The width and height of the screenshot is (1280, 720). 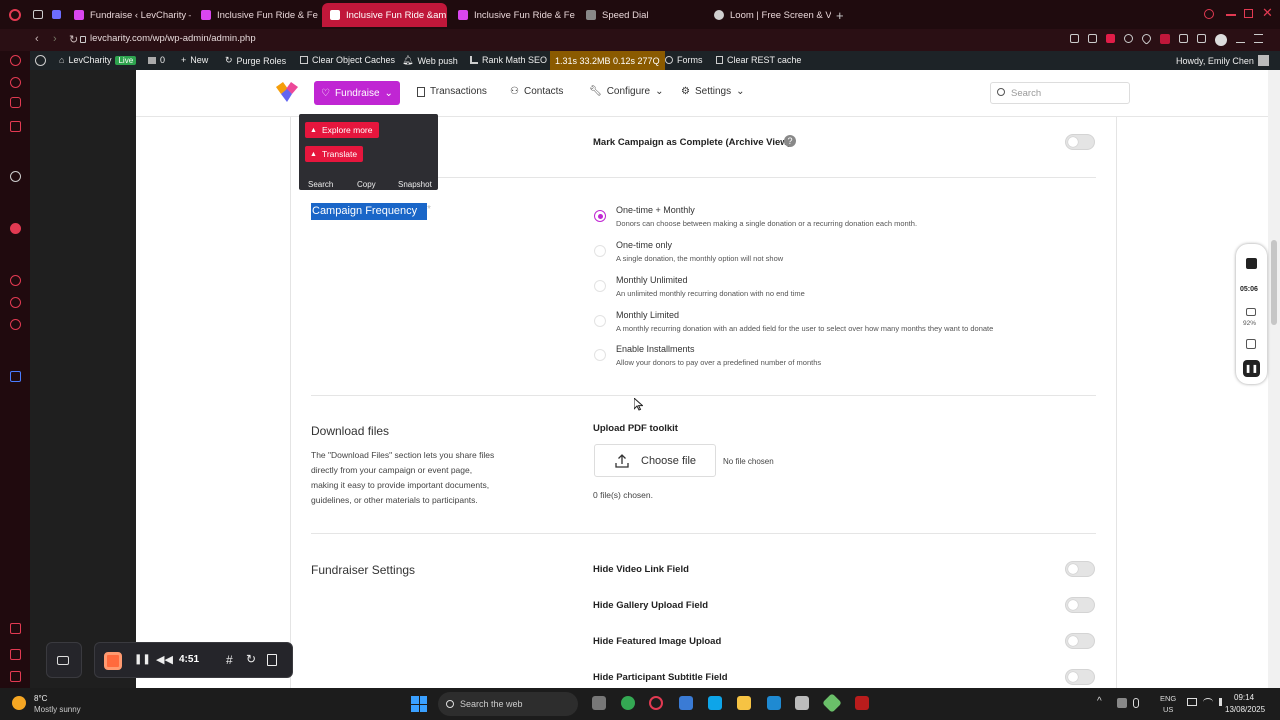 I want to click on pinboard-icon, so click(x=15, y=302).